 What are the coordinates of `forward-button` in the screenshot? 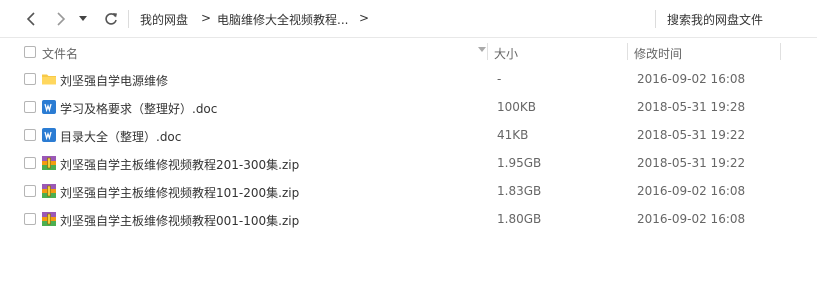 It's located at (61, 19).